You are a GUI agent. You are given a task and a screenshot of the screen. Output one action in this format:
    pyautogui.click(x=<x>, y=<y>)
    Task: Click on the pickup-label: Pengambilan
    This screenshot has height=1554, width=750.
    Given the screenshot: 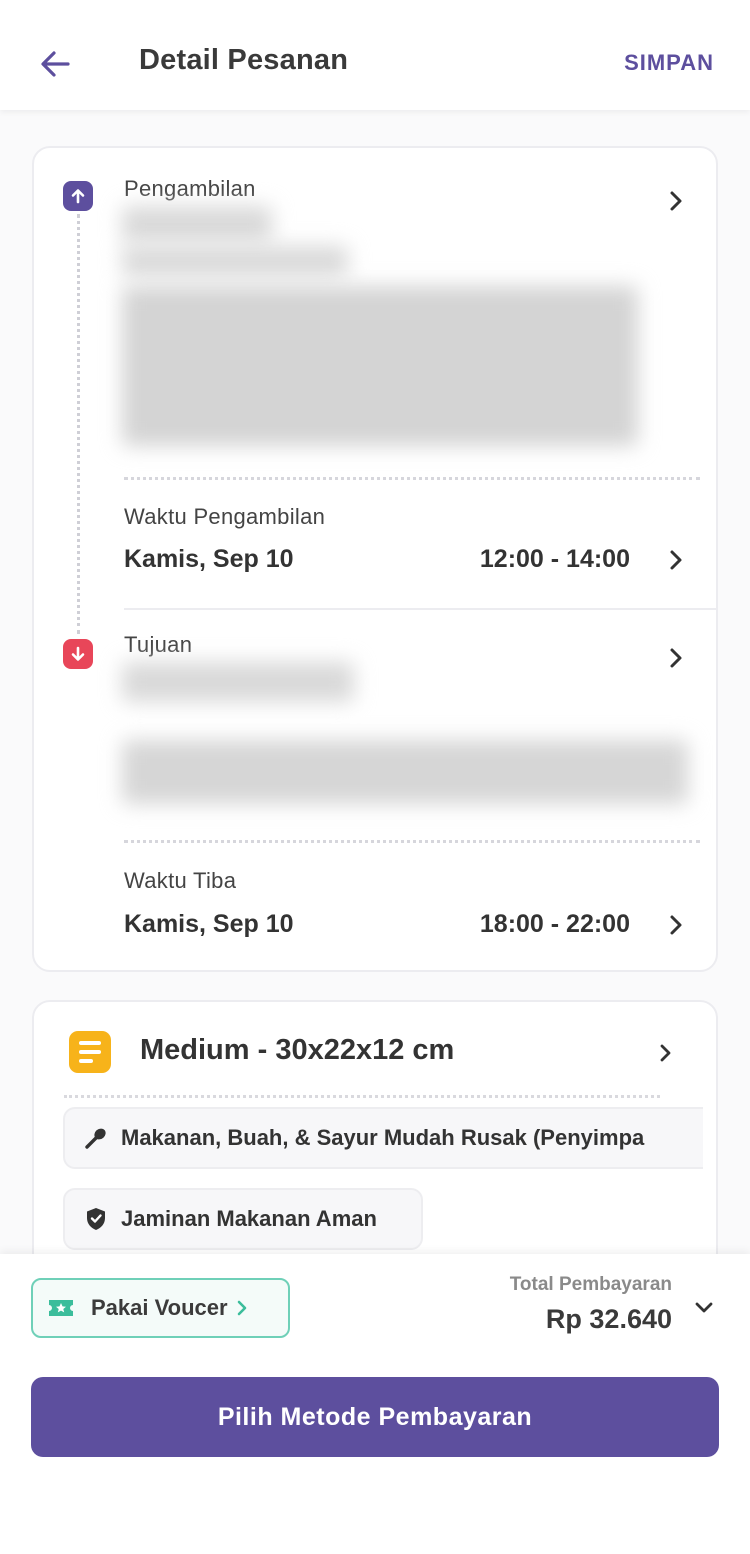 What is the action you would take?
    pyautogui.click(x=190, y=188)
    